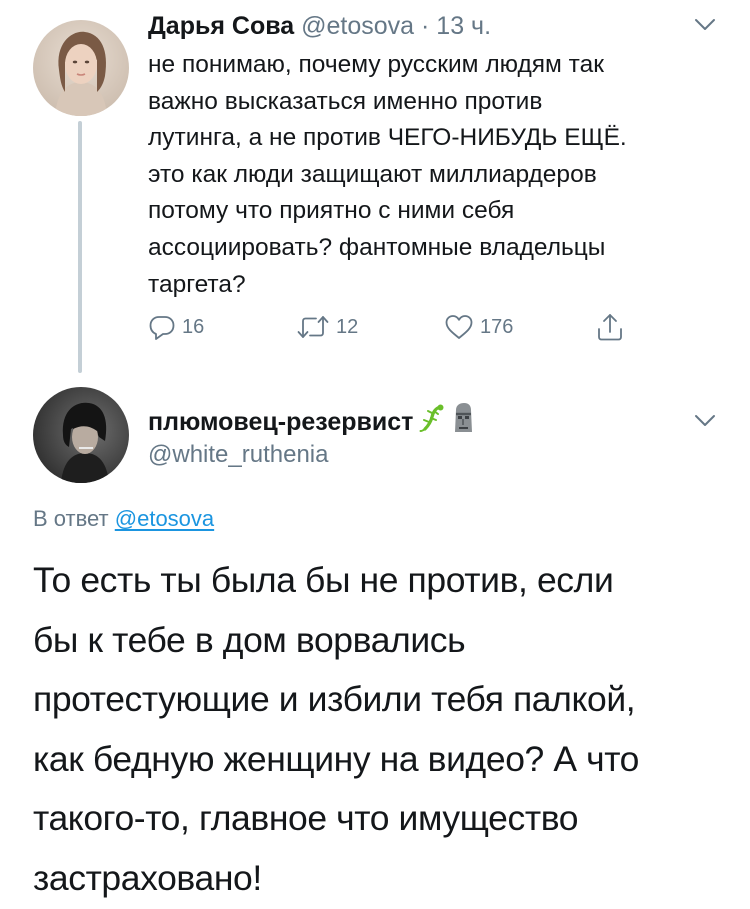 This screenshot has height=909, width=750. I want to click on tweet-text-line: как бедную женщину на видео? А что, so click(336, 758).